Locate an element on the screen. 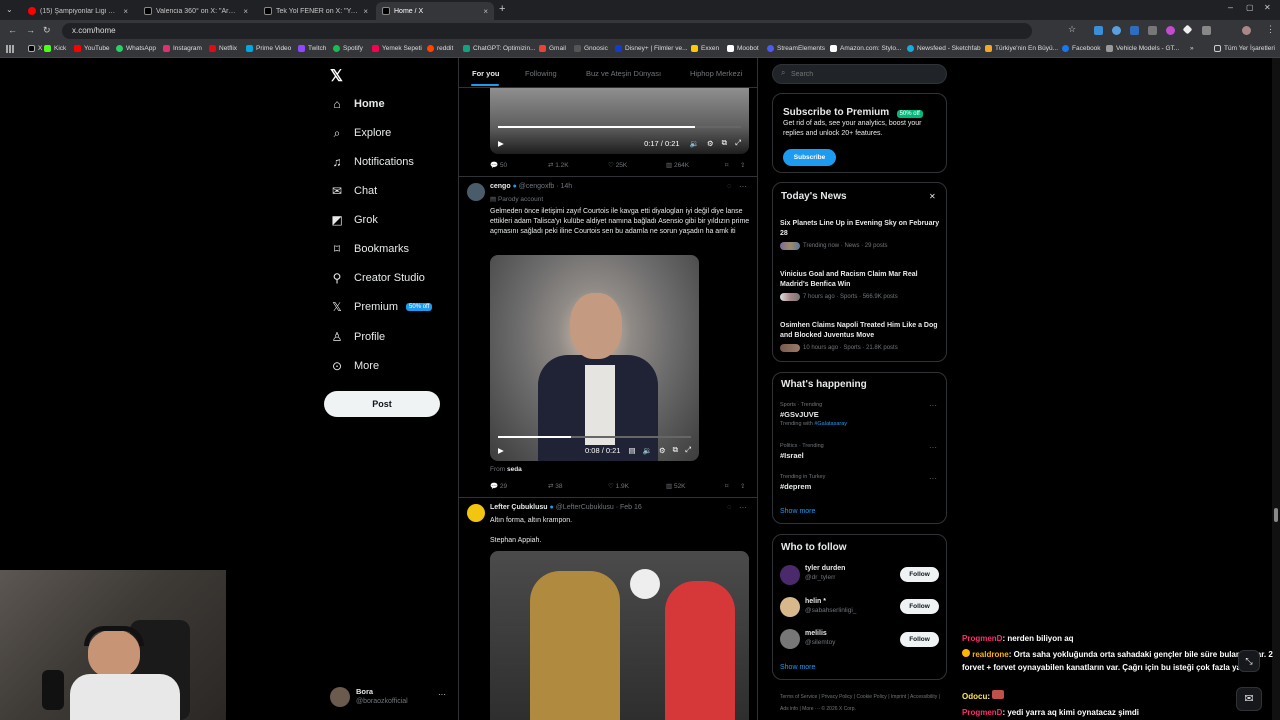 This screenshot has height=720, width=1280. tweet-author-name: cengo is located at coordinates (500, 186).